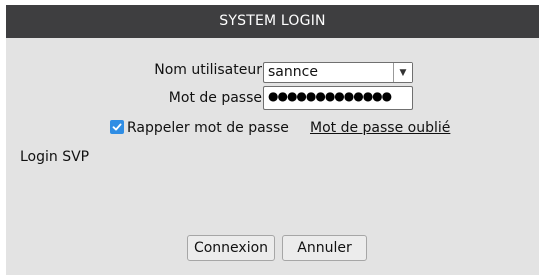 This screenshot has width=539, height=275. I want to click on password-field: ●●●●●●●●●●●●●, so click(338, 98).